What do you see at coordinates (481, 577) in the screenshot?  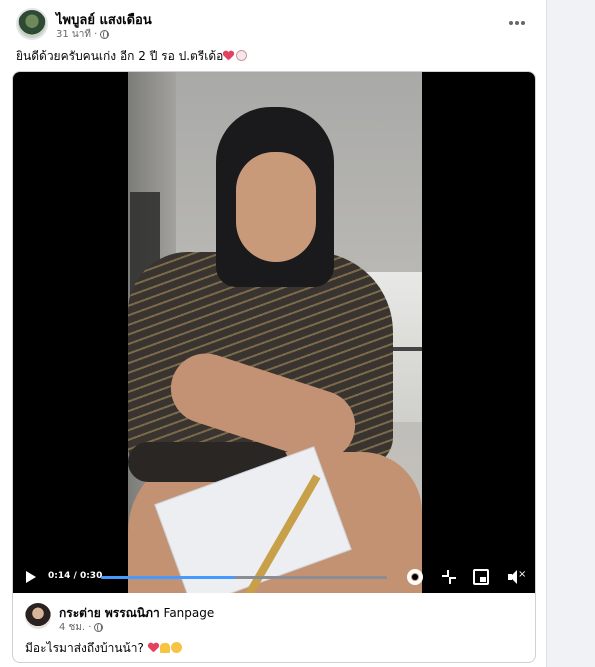 I see `picture-in-picture-icon` at bounding box center [481, 577].